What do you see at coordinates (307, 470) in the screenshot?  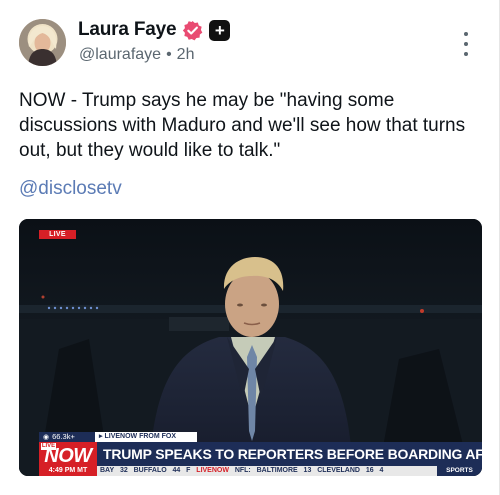 I see `ticker-item: 13` at bounding box center [307, 470].